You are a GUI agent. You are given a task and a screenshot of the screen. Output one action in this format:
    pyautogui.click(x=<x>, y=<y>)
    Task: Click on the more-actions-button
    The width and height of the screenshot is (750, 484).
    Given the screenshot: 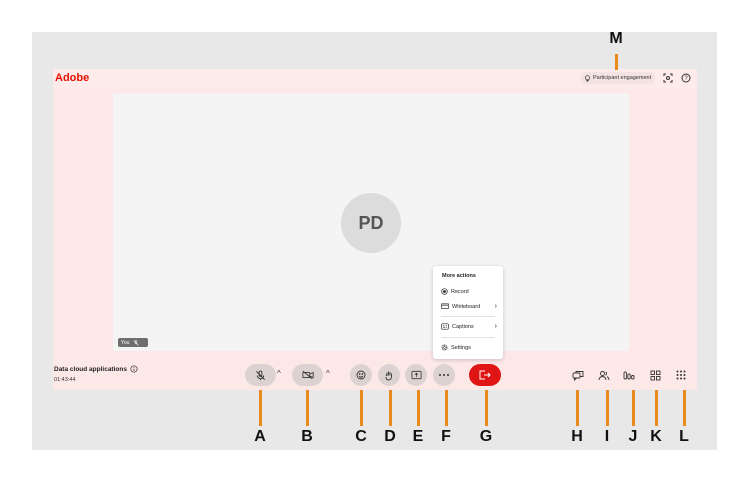 What is the action you would take?
    pyautogui.click(x=444, y=375)
    